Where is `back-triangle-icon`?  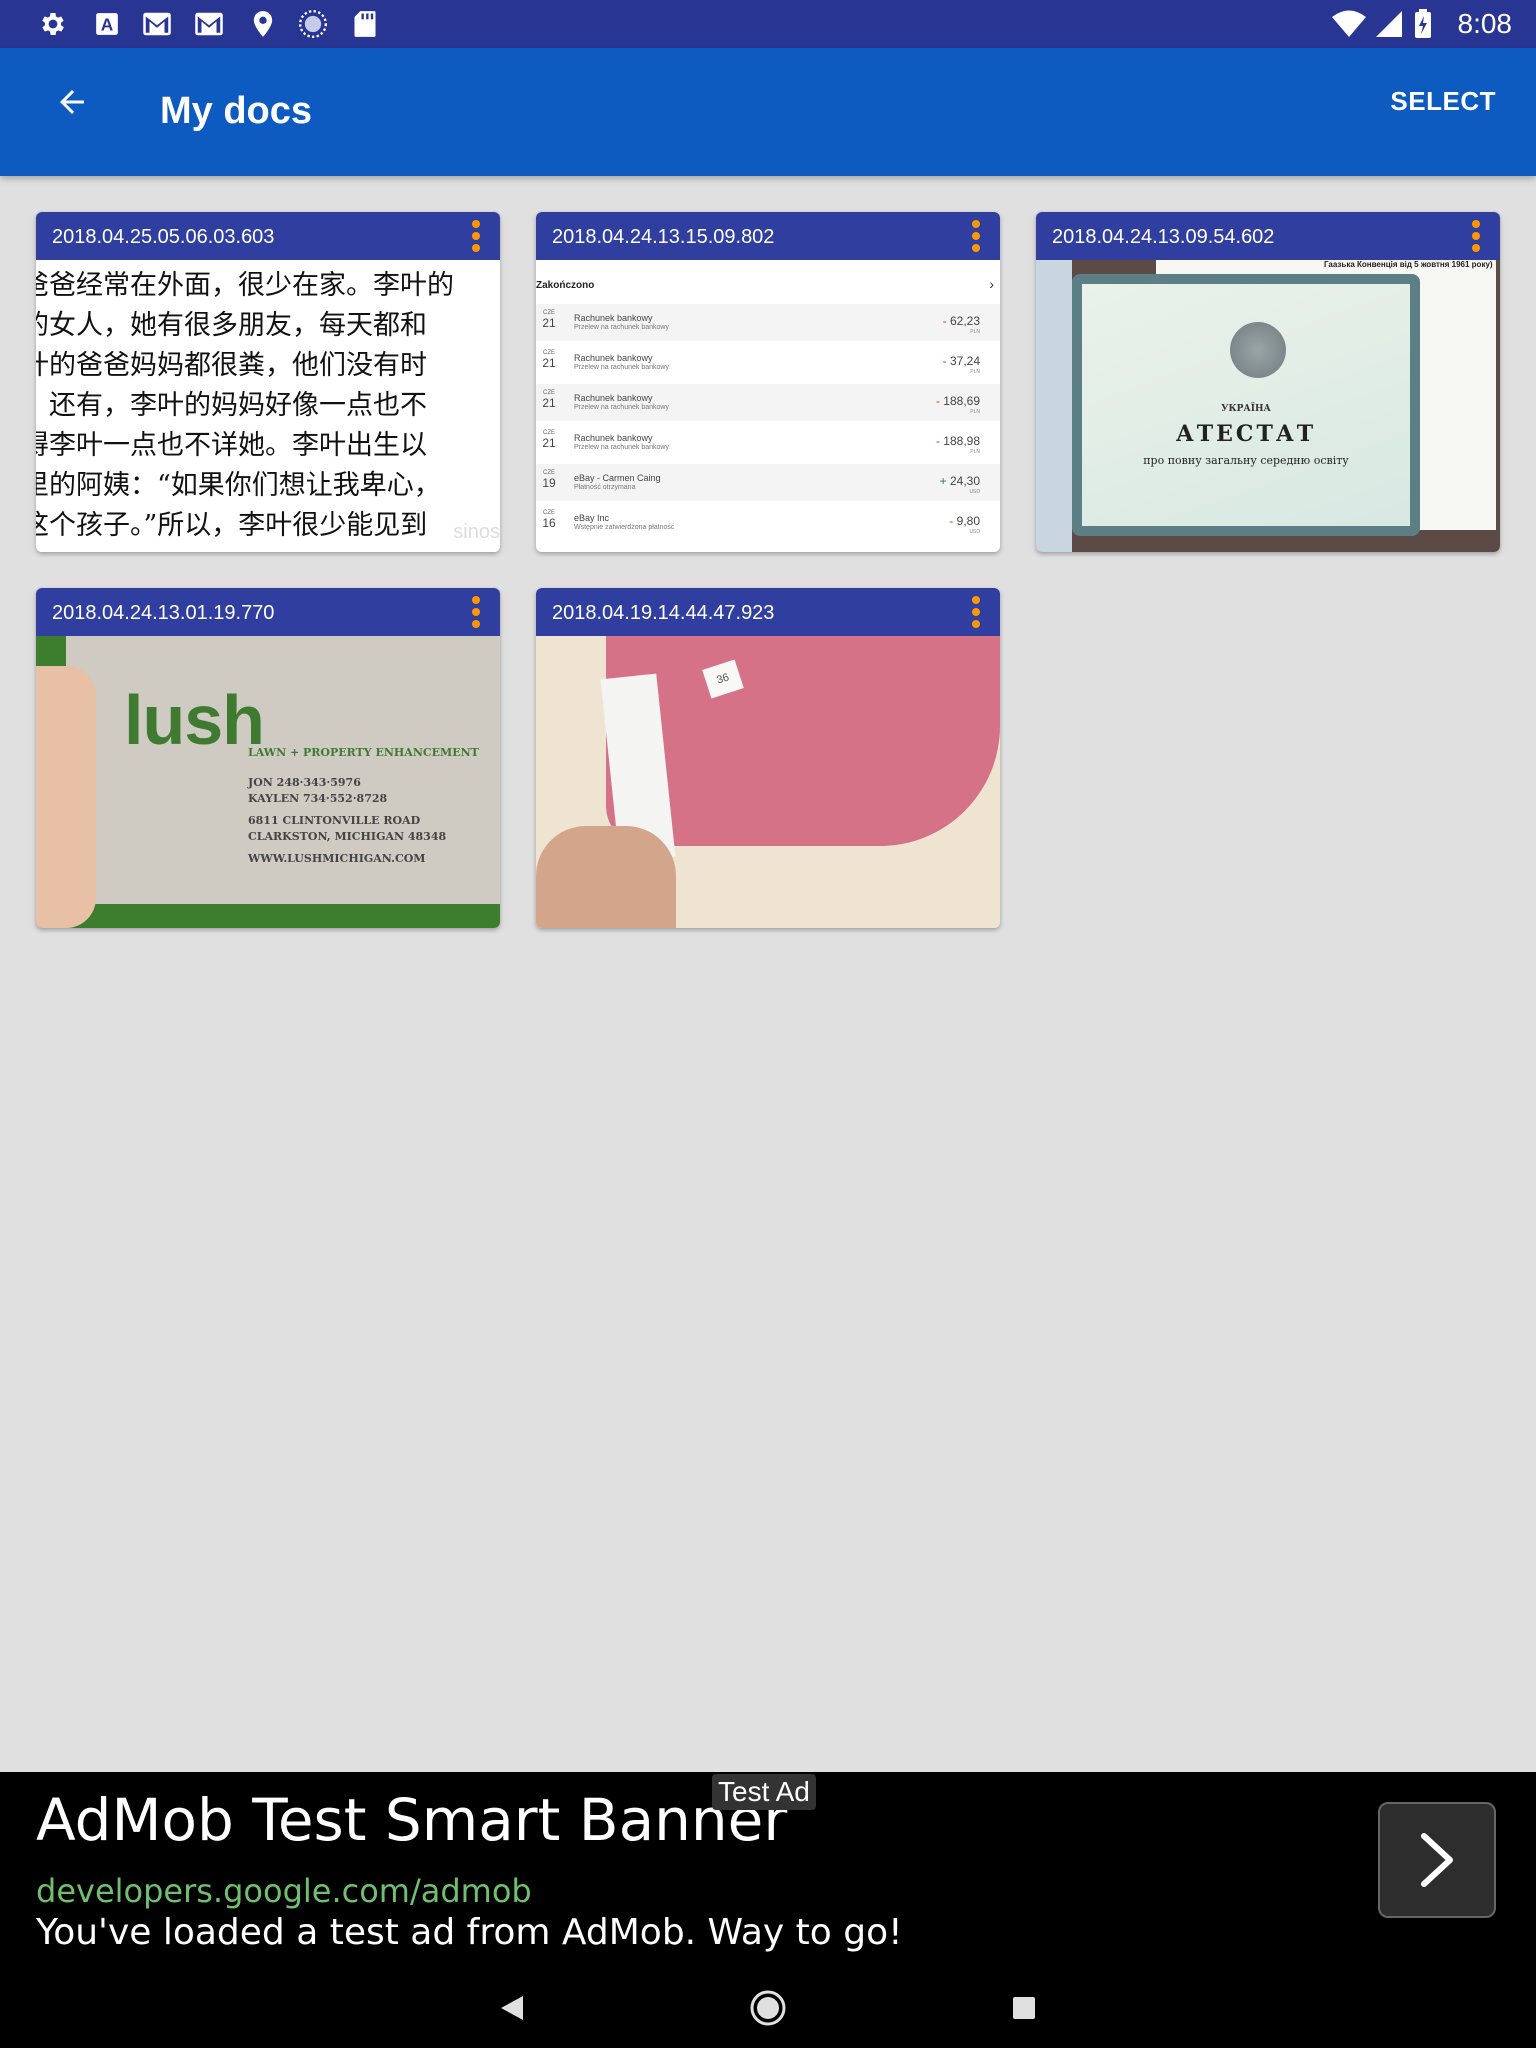 back-triangle-icon is located at coordinates (512, 2008).